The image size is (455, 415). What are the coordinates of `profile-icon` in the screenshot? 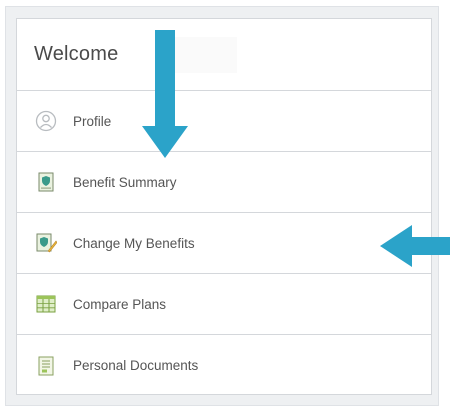 It's located at (46, 121).